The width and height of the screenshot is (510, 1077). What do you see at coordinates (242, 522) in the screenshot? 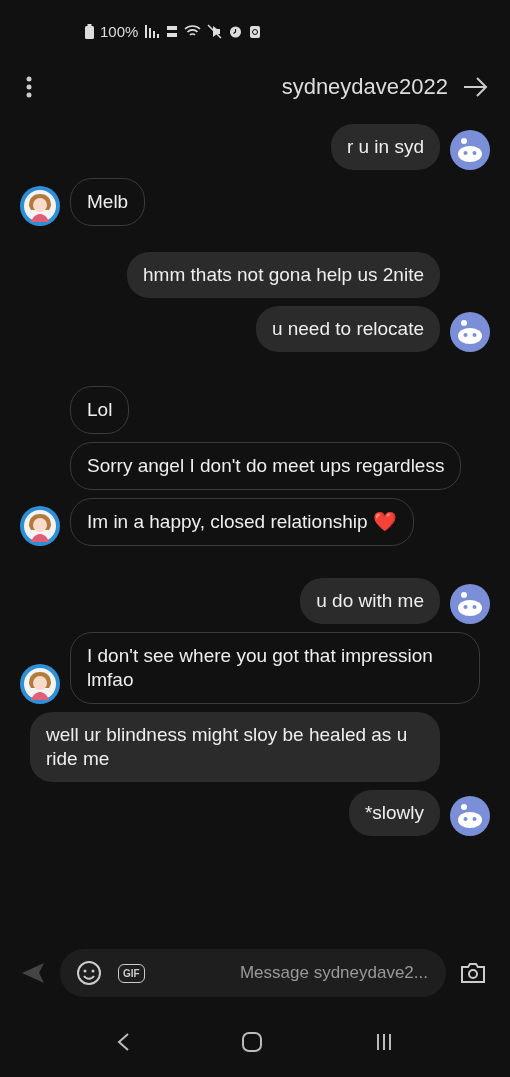
I see `message-bubble: Im in a happy, closed relationship ❤` at bounding box center [242, 522].